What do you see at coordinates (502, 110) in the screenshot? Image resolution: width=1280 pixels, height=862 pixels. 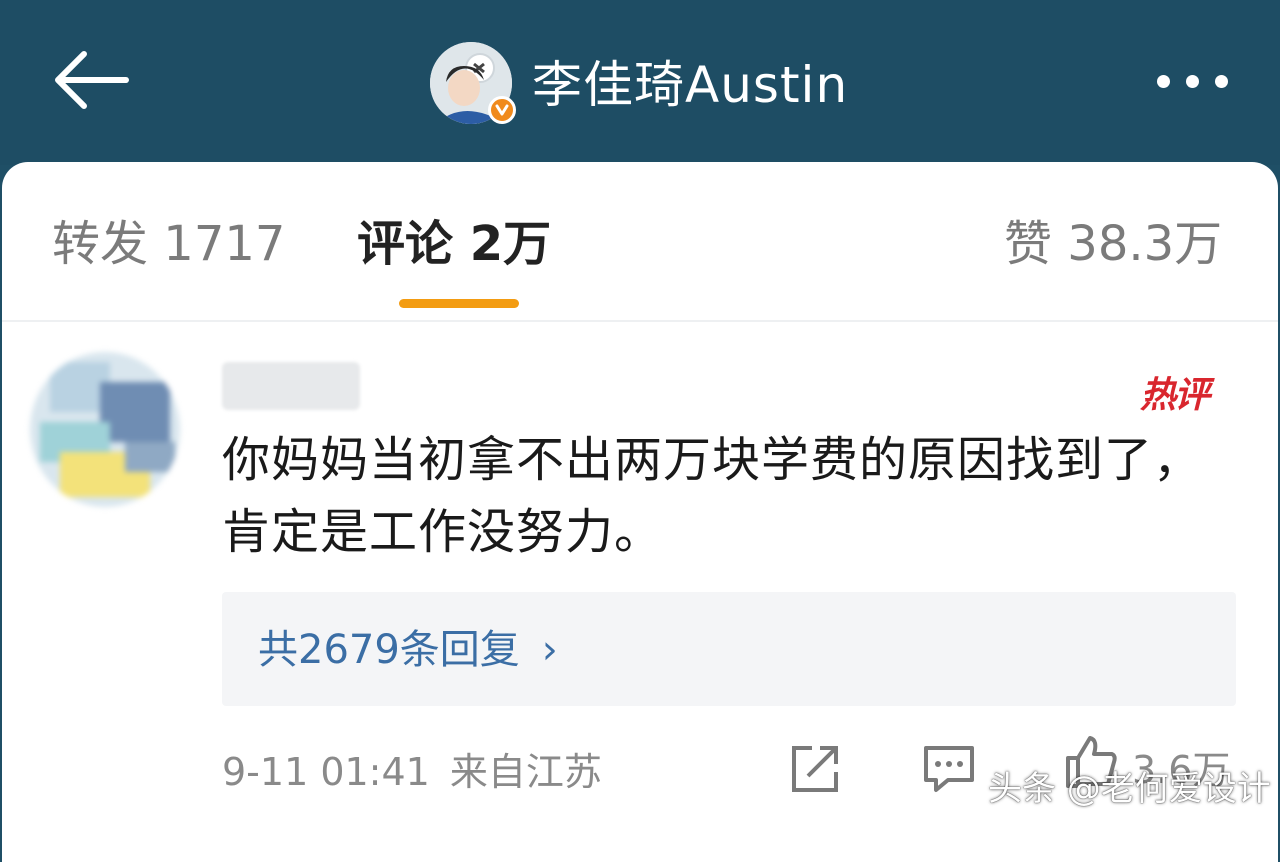 I see `verified-badge-icon` at bounding box center [502, 110].